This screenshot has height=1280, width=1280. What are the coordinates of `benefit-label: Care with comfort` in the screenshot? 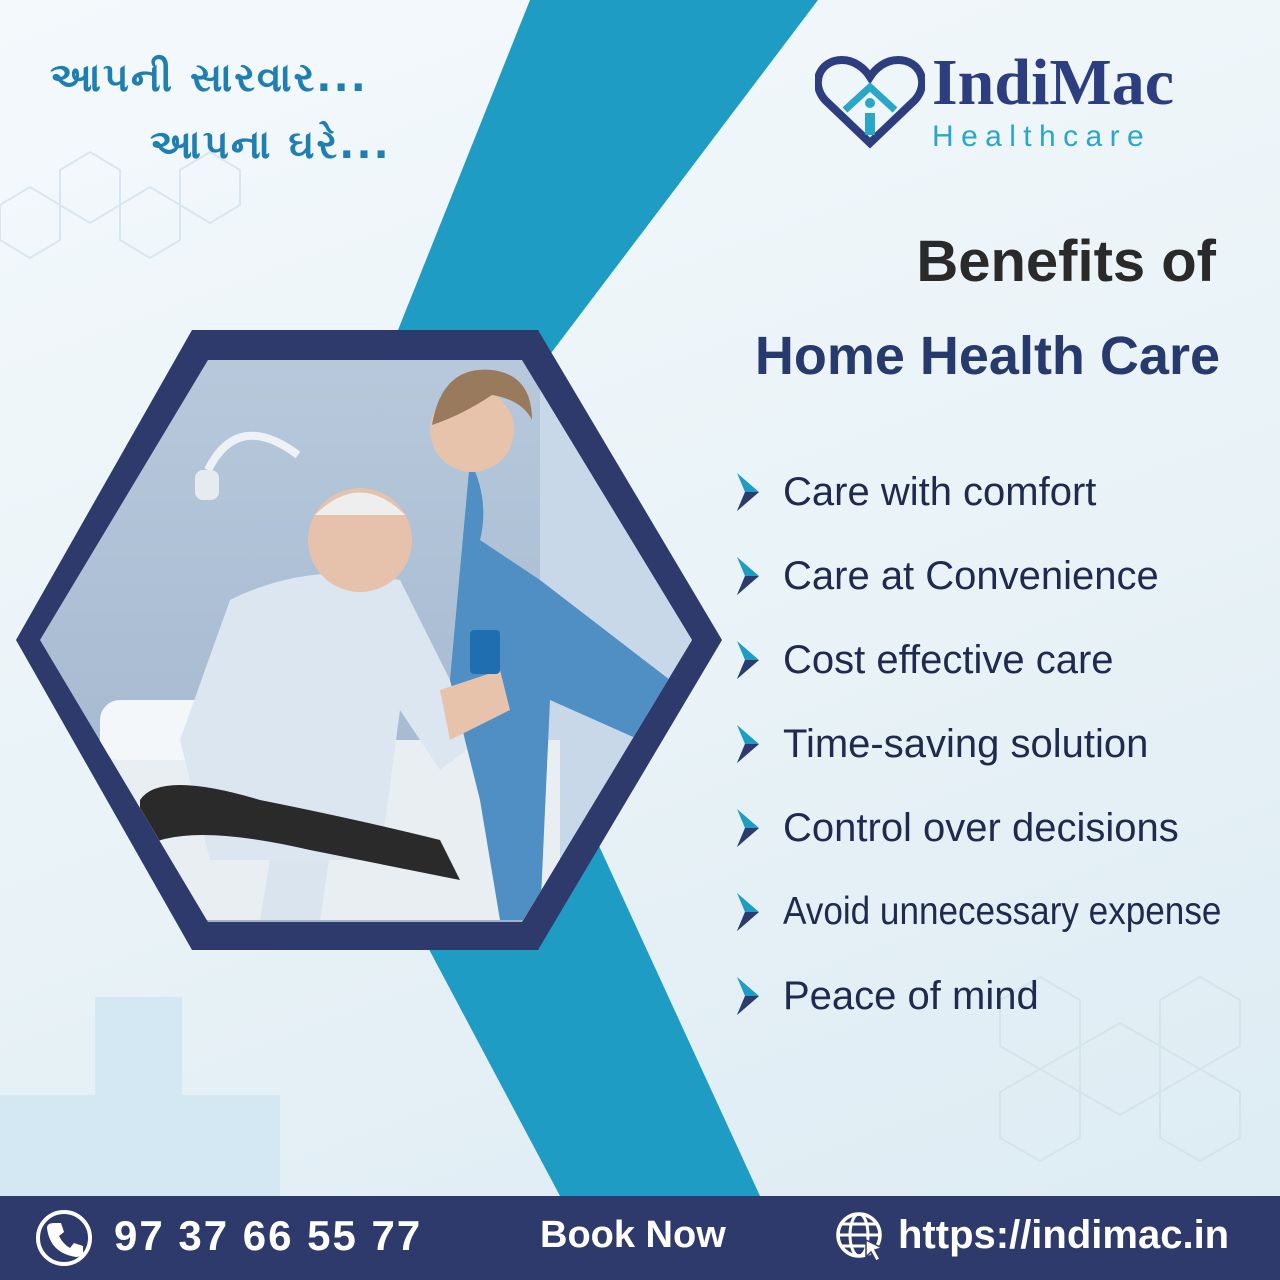 It's located at (940, 491).